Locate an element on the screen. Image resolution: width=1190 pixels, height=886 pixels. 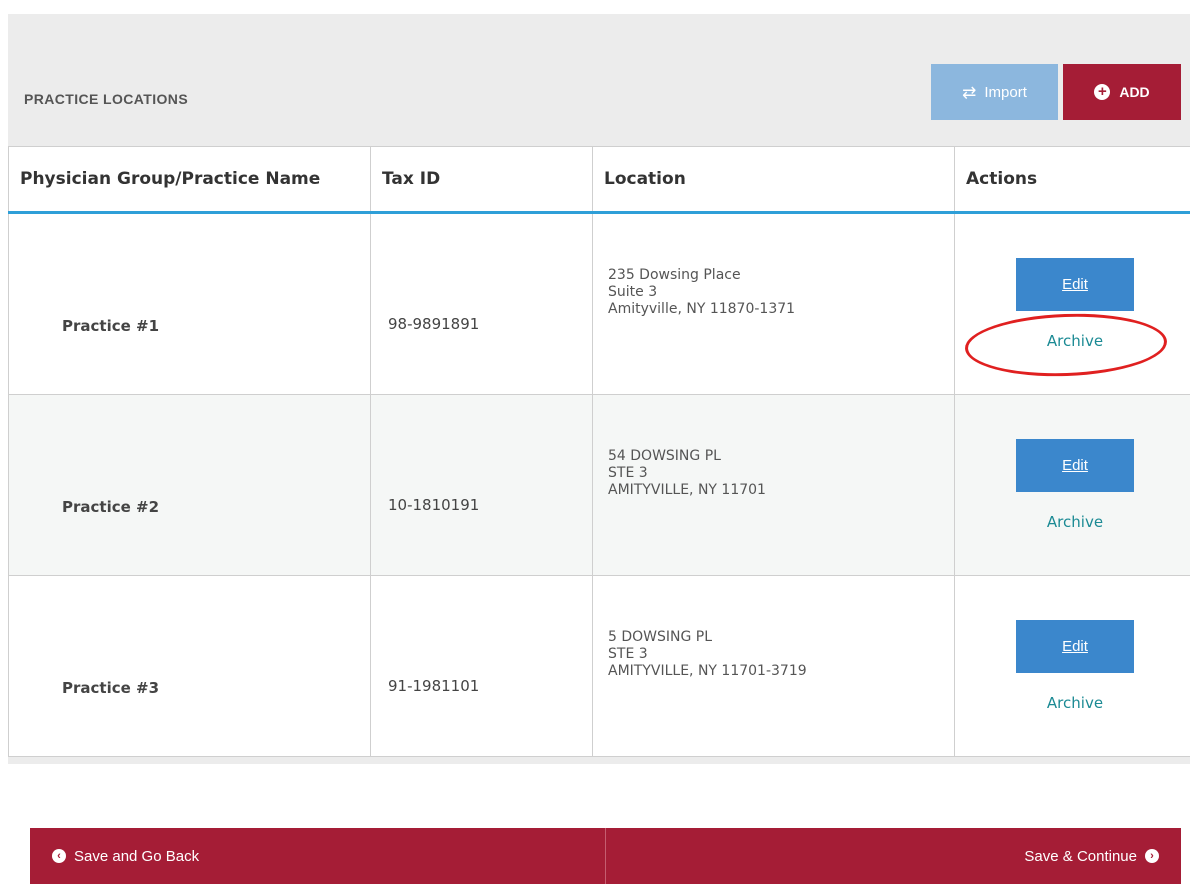
address-line-2: Suite 3 is located at coordinates (633, 292).